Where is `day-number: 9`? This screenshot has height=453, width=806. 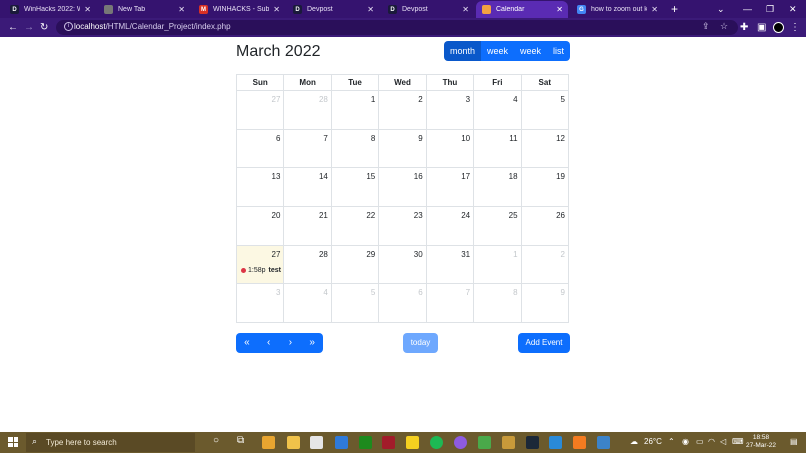
day-number: 9 is located at coordinates (563, 292).